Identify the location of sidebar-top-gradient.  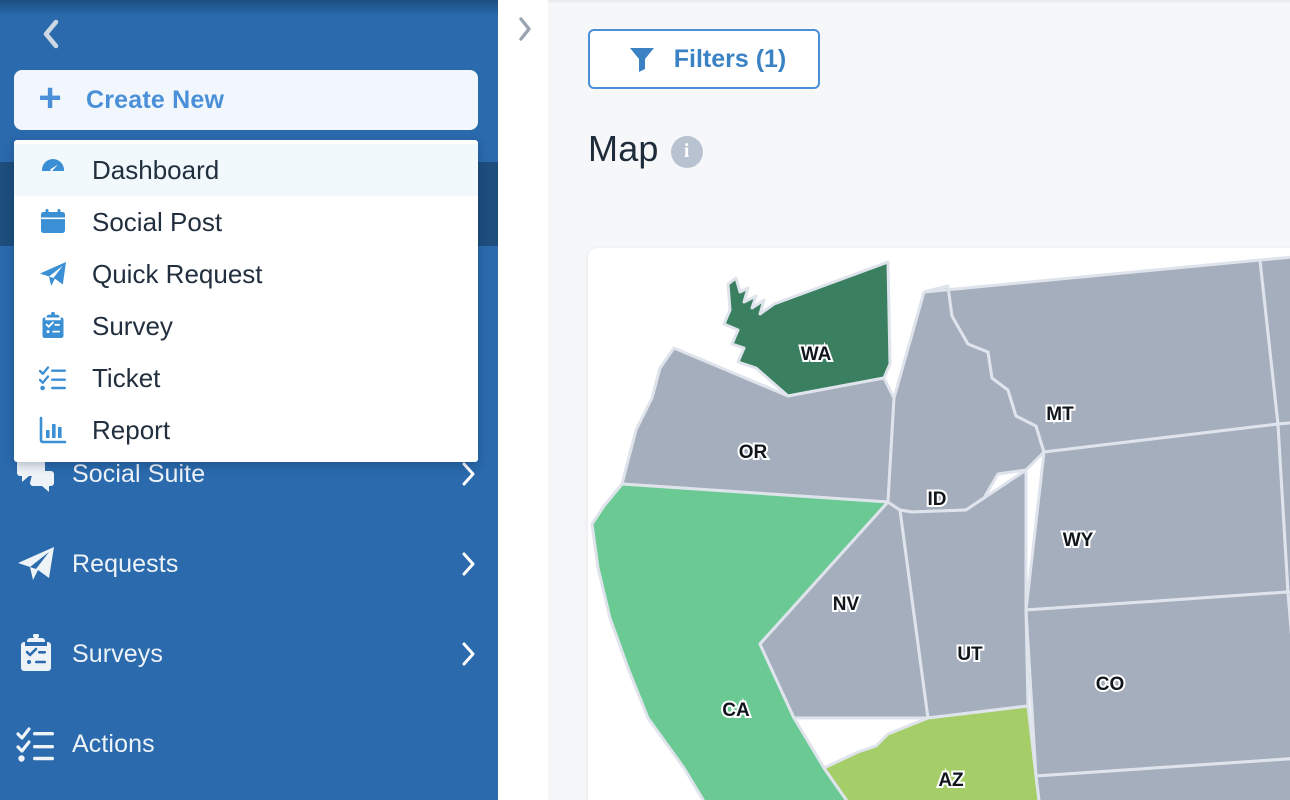
(249, 8).